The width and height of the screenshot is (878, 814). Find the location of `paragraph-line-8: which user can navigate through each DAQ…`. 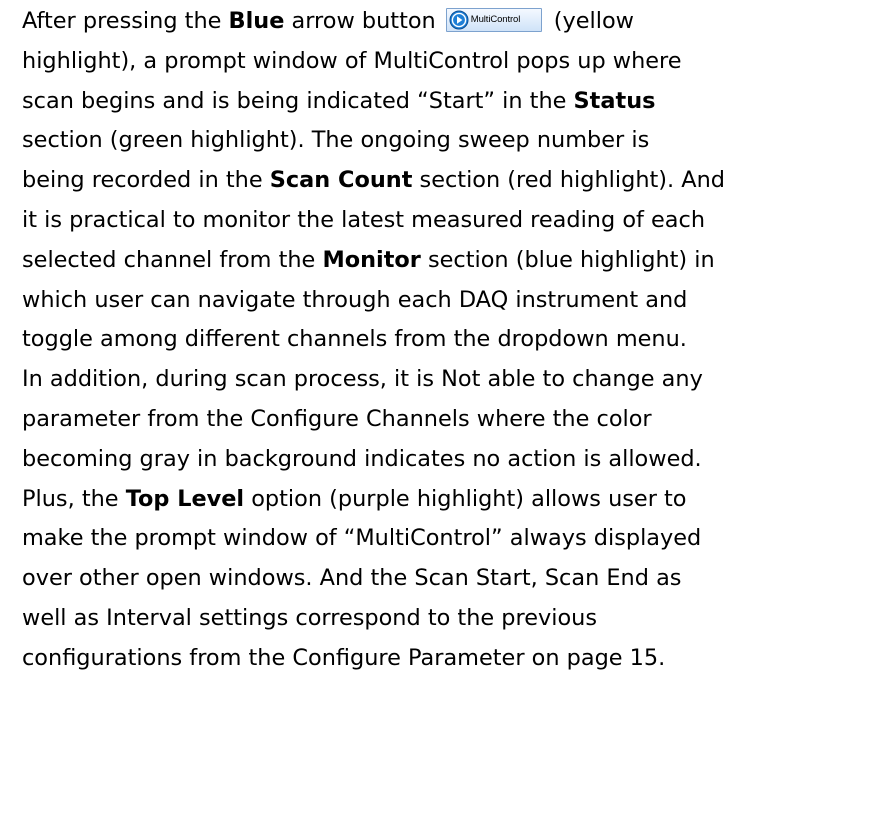

paragraph-line-8: which user can navigate through each DAQ… is located at coordinates (355, 299).